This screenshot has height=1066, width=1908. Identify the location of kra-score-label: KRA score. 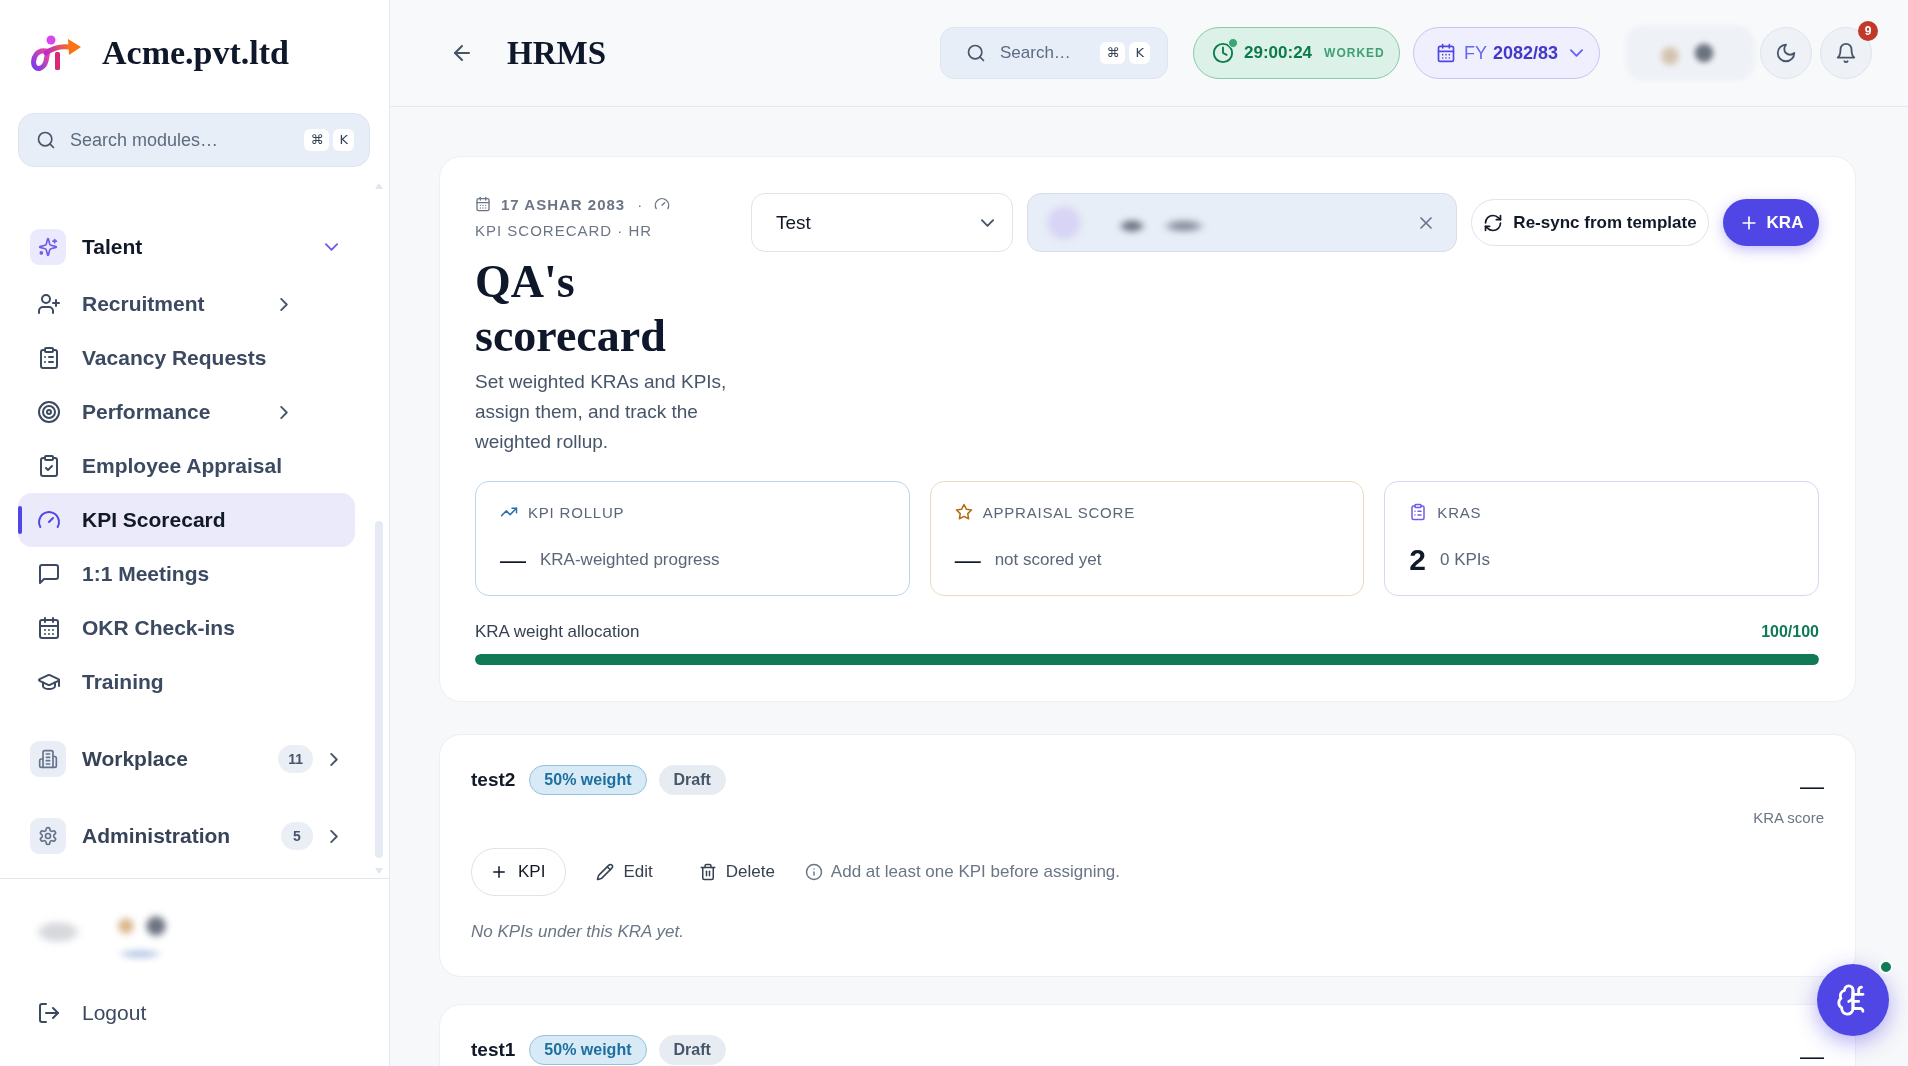
(1788, 818).